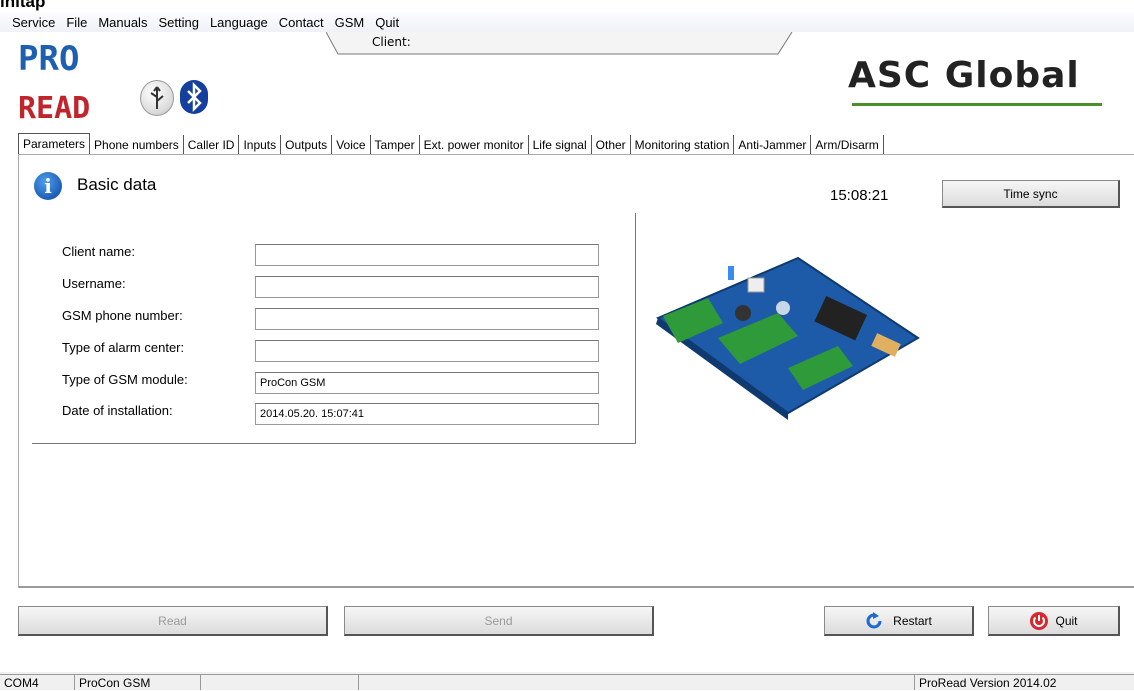 This screenshot has height=691, width=1134. I want to click on tab-phone-numbers: Phone numbers, so click(137, 145).